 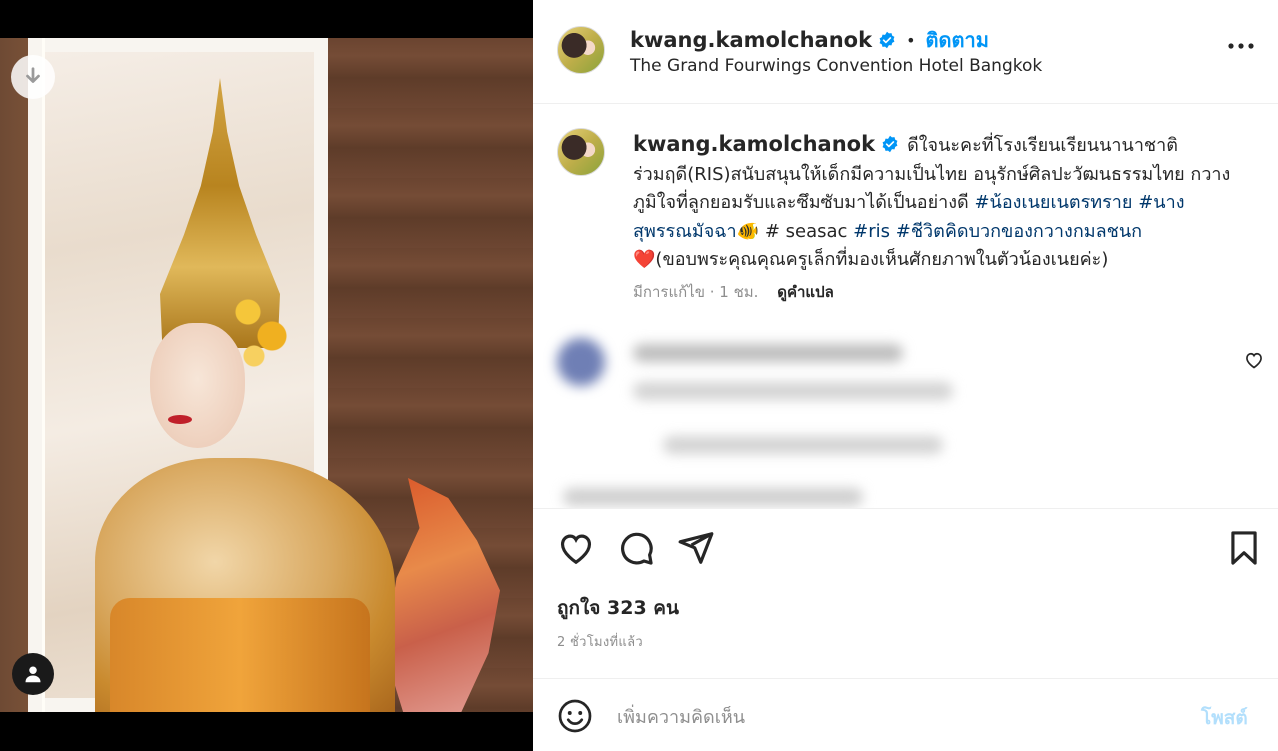 What do you see at coordinates (180, 419) in the screenshot?
I see `photo-lips` at bounding box center [180, 419].